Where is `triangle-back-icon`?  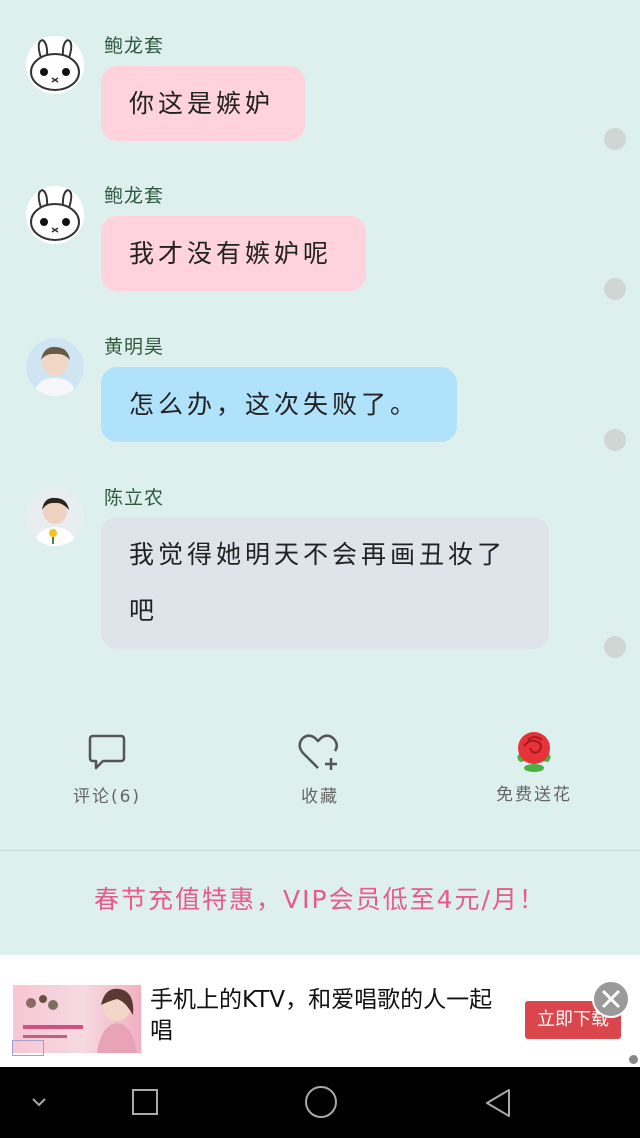
triangle-back-icon is located at coordinates (498, 1103).